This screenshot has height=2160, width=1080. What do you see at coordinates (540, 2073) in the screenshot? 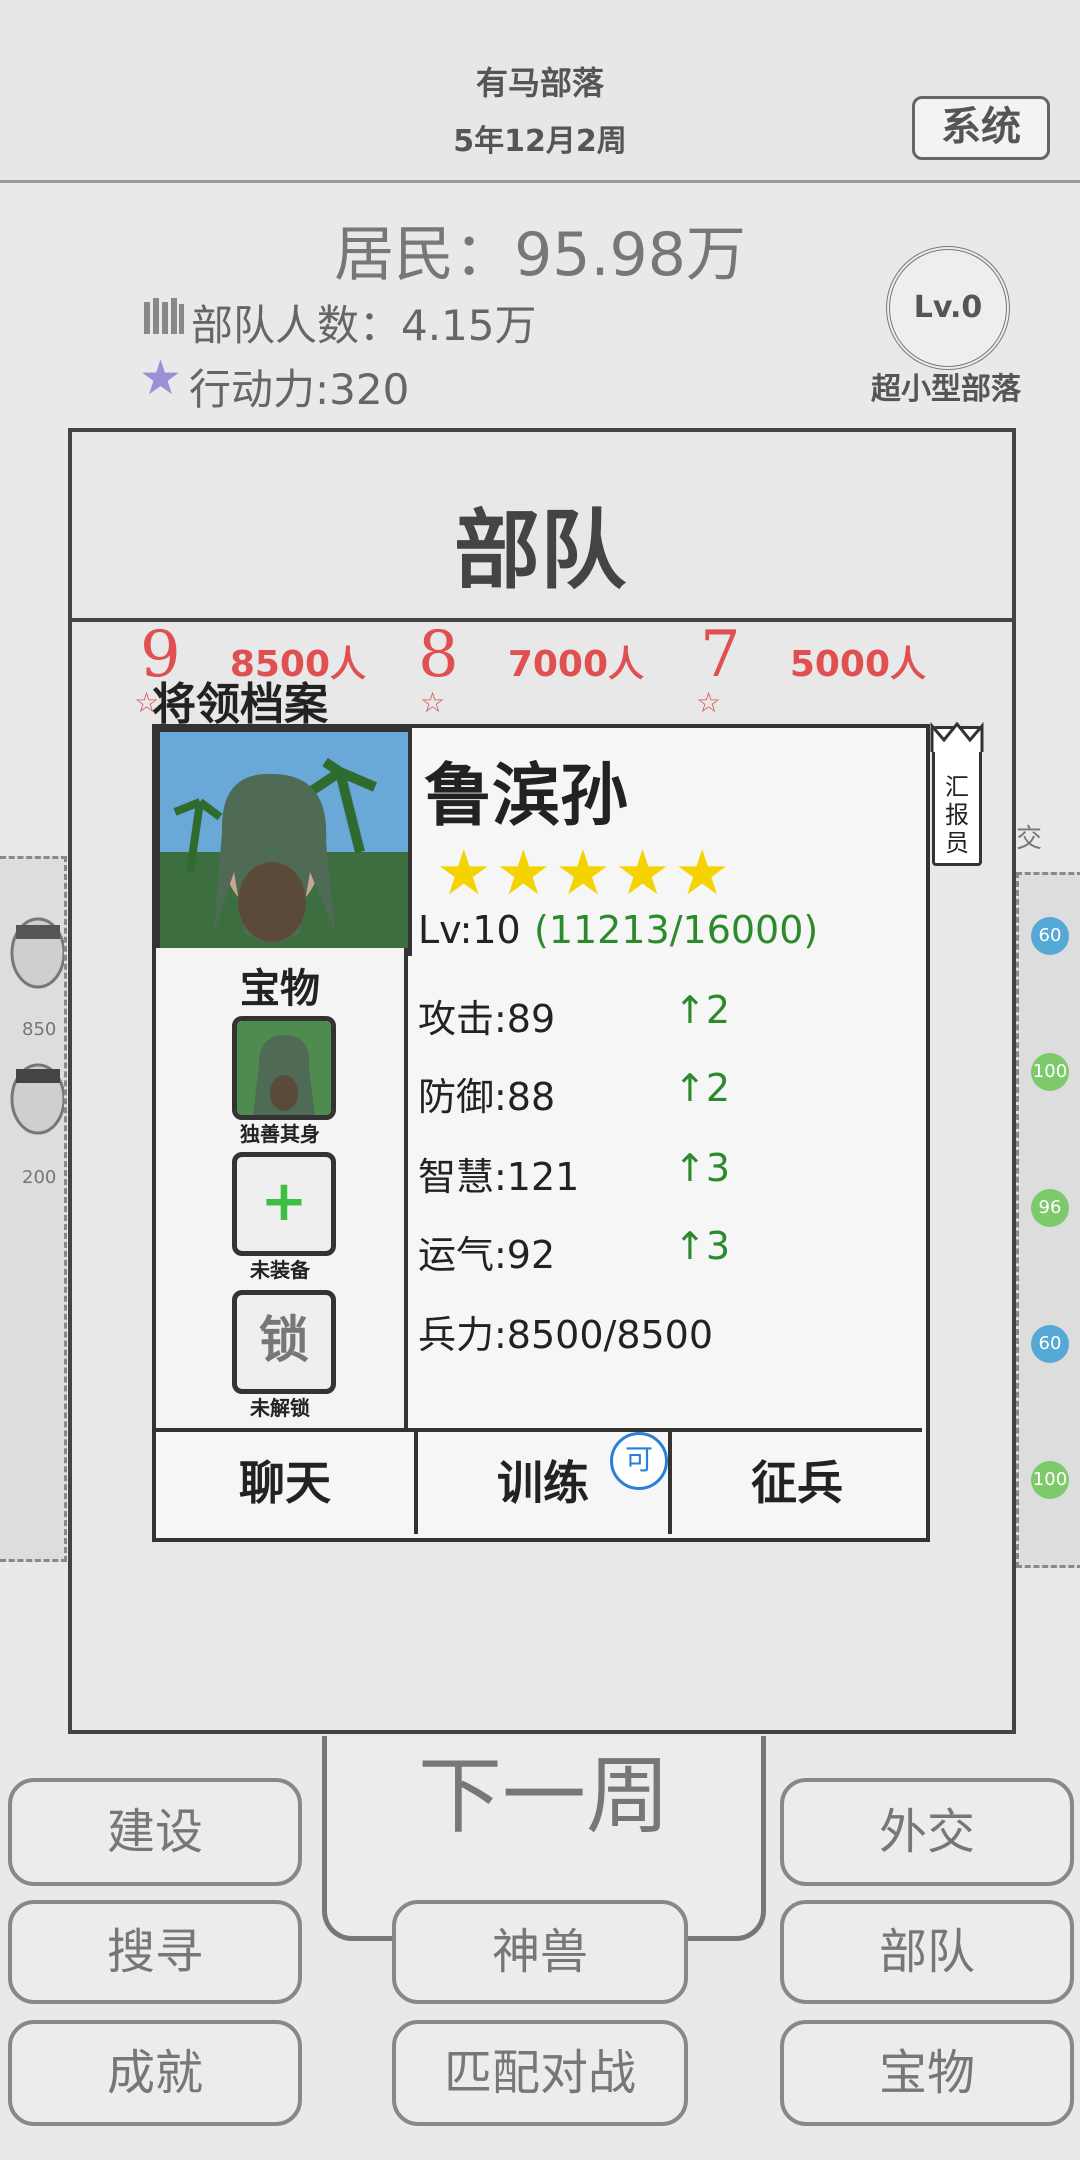
I see `match-battle-button: 匹配对战` at bounding box center [540, 2073].